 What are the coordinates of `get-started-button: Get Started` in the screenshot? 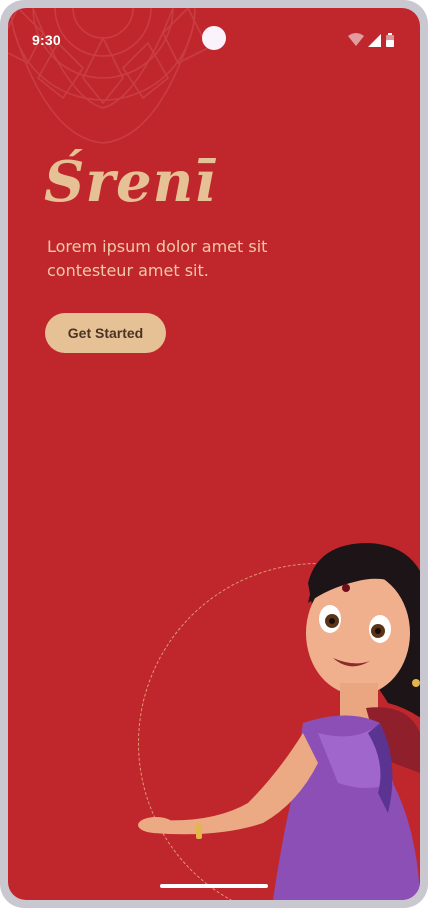 It's located at (105, 333).